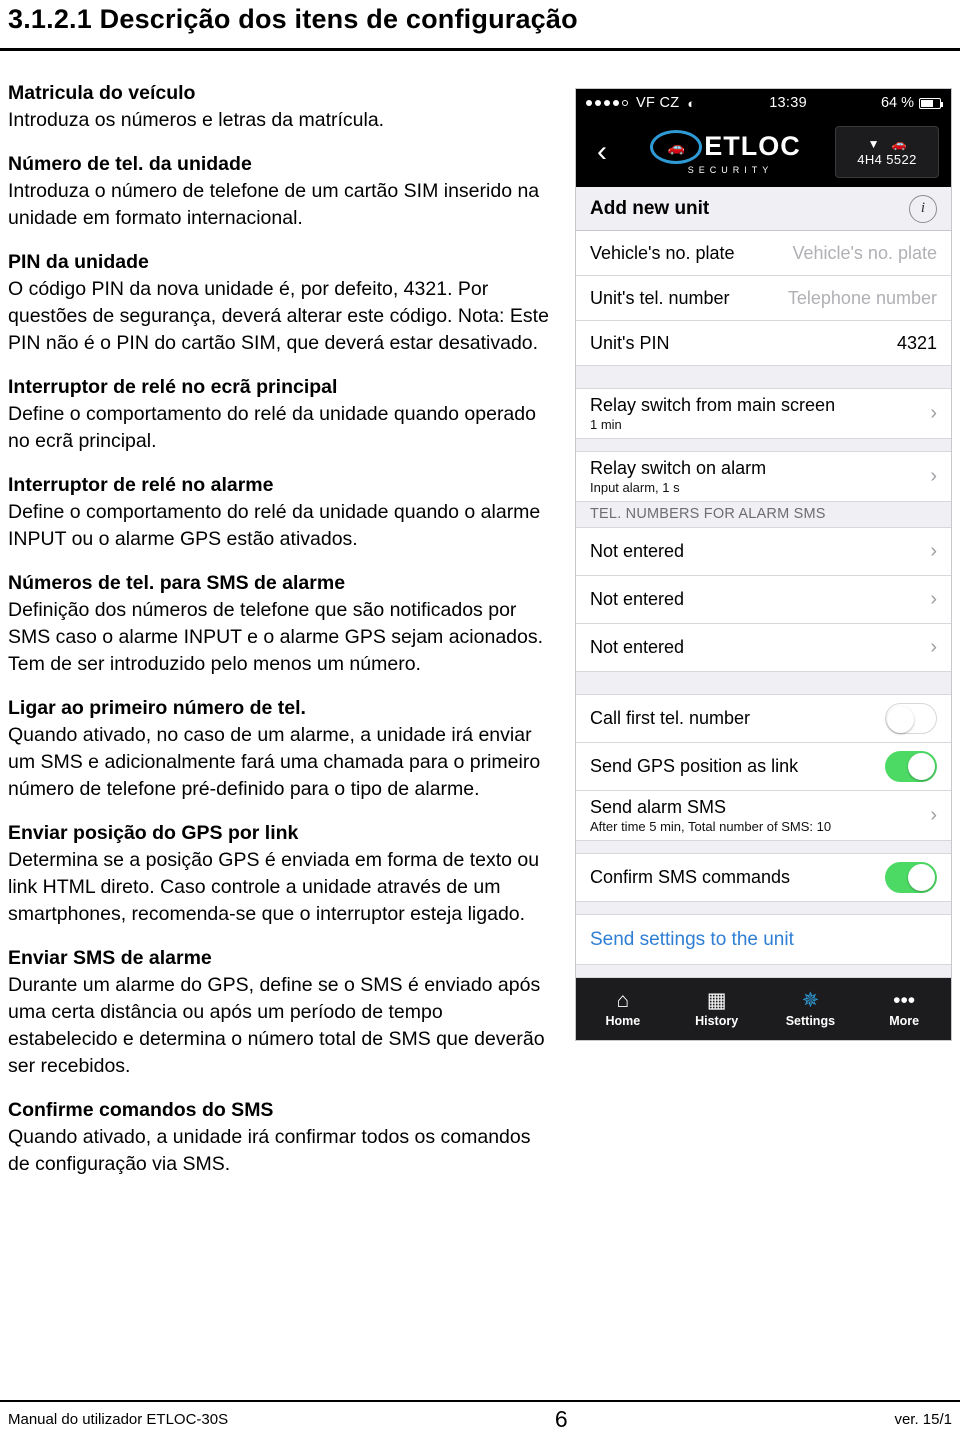 This screenshot has width=960, height=1446. I want to click on section-title: Interruptor de relé no ecrã principal, so click(173, 387).